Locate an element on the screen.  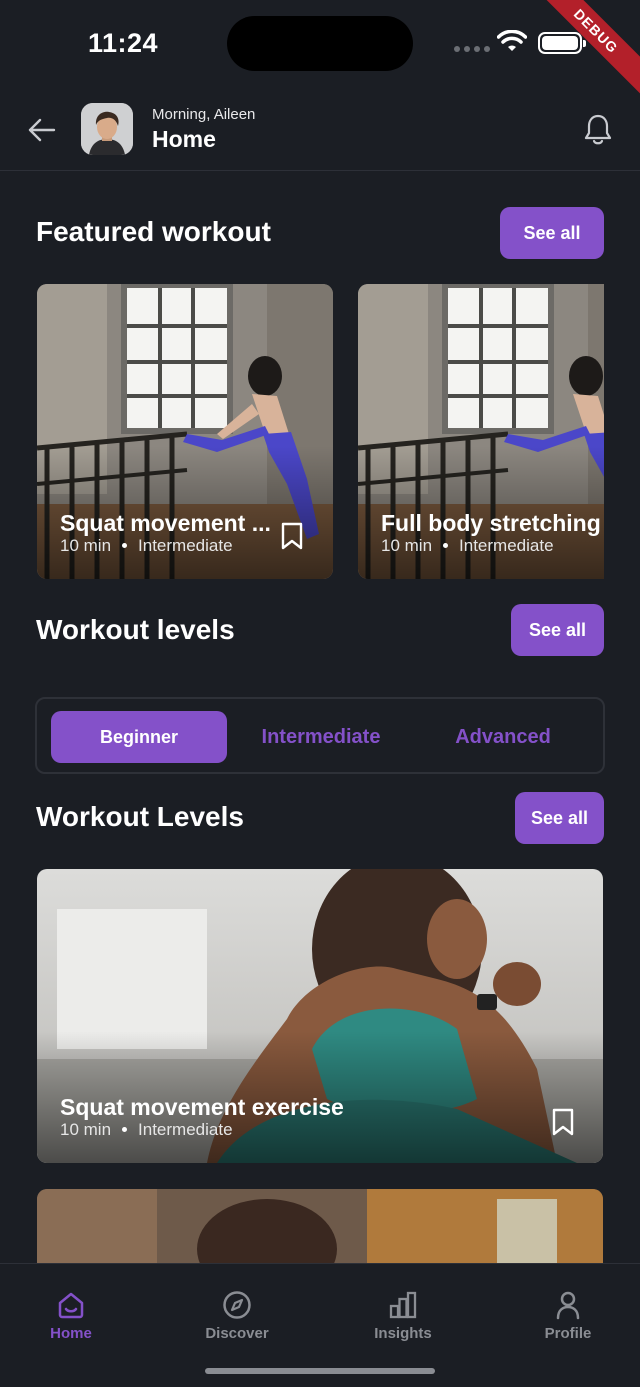
nav-item-profile: Profile is located at coordinates (568, 1316).